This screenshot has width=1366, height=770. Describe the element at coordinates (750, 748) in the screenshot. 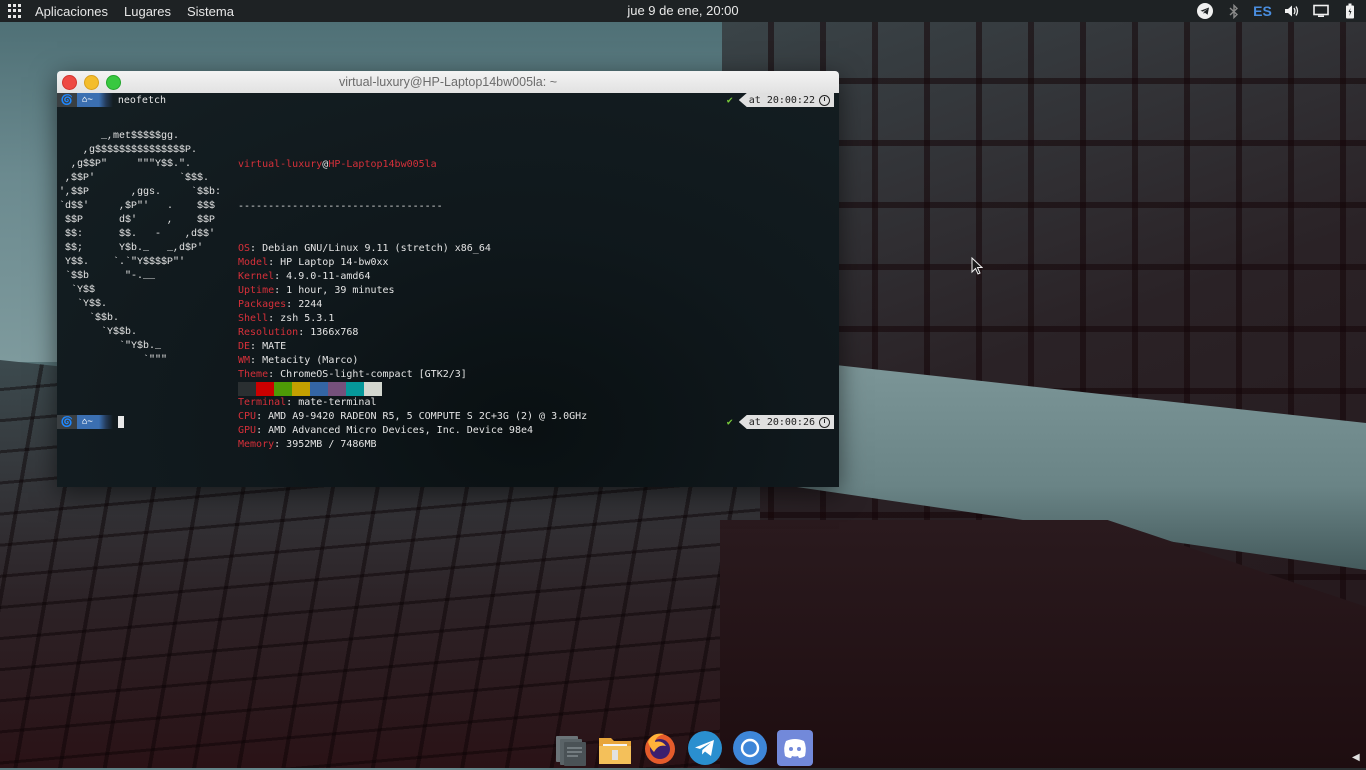

I see `chromium-icon` at that location.